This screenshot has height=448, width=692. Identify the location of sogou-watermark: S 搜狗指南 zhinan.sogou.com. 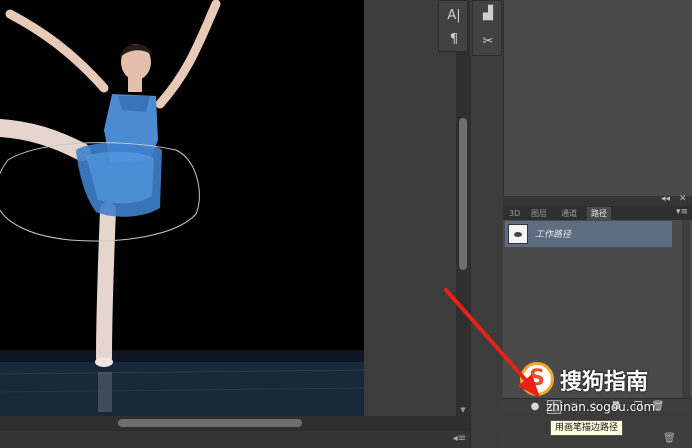
(601, 392).